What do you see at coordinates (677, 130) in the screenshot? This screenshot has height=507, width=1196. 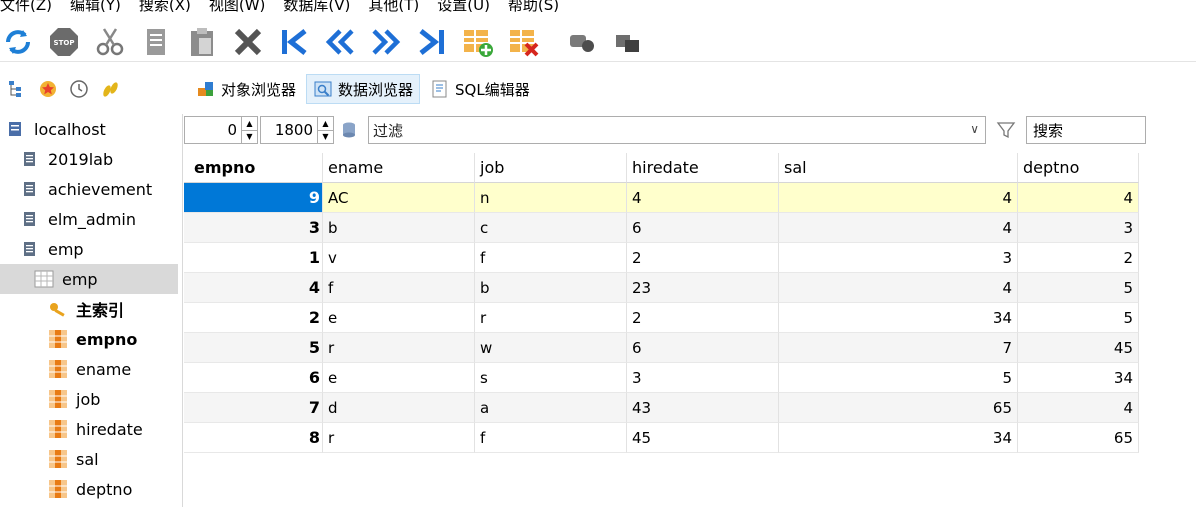 I see `filter-input: 过滤 ∨` at bounding box center [677, 130].